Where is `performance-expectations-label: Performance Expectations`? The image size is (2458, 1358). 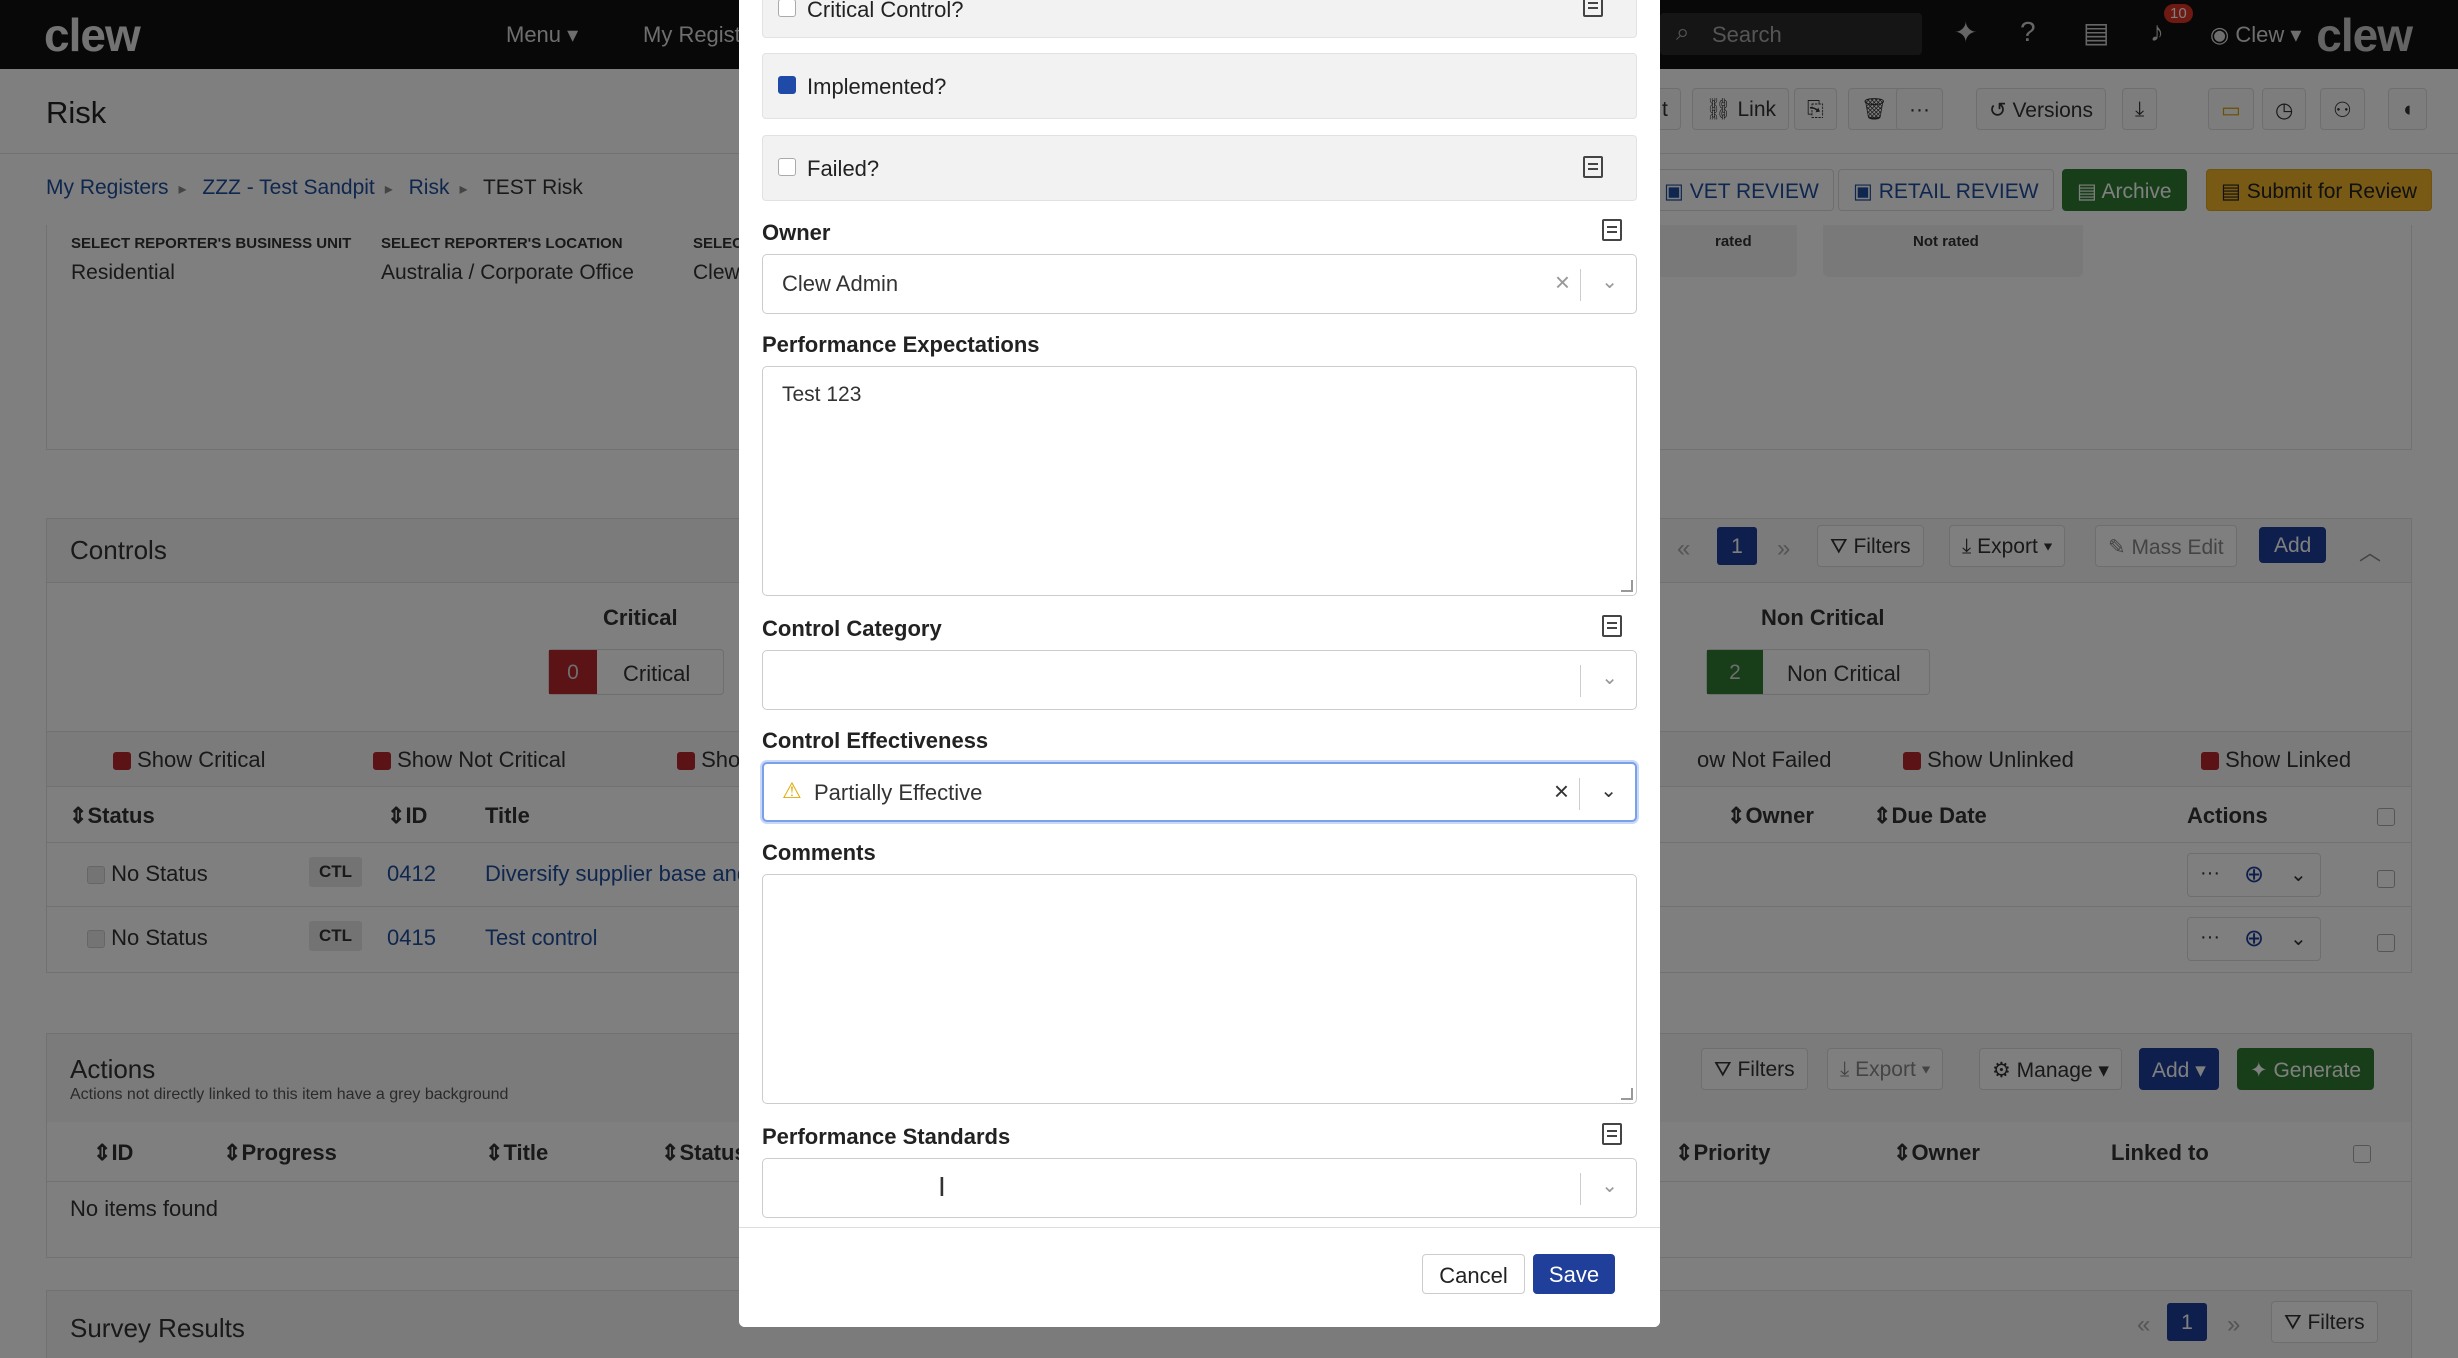
performance-expectations-label: Performance Expectations is located at coordinates (901, 344).